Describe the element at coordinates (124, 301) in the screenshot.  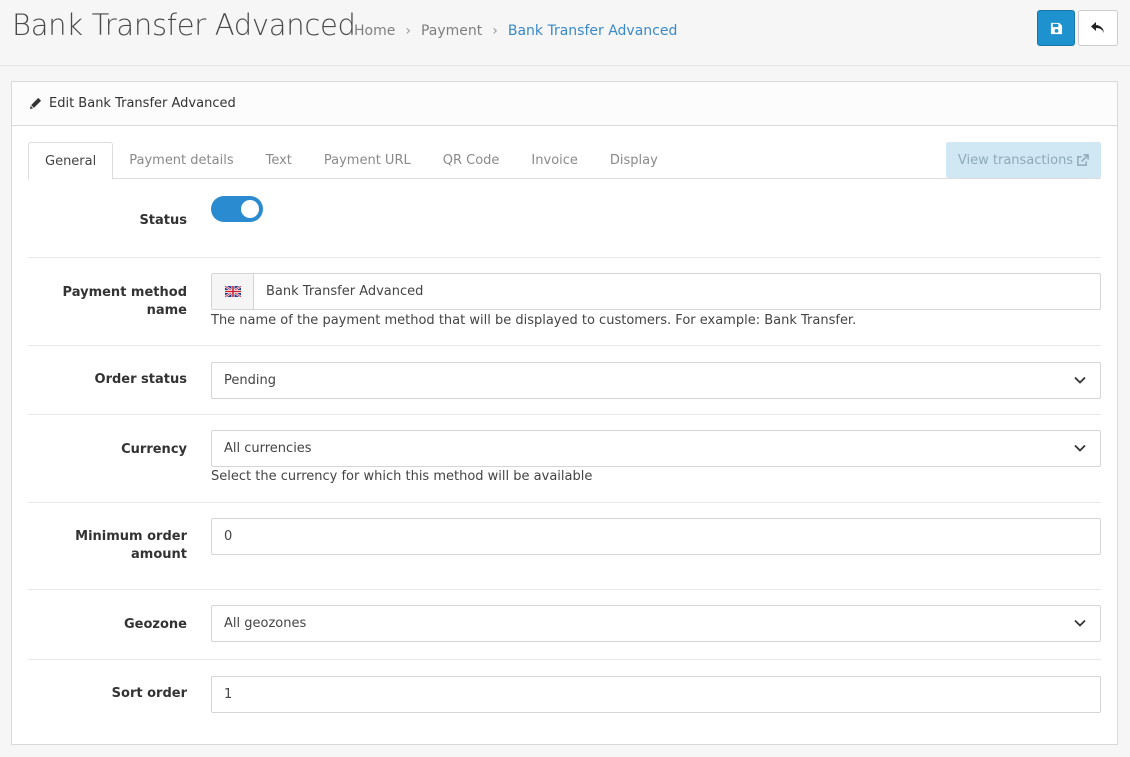
I see `payment-name-label: Payment method name` at that location.